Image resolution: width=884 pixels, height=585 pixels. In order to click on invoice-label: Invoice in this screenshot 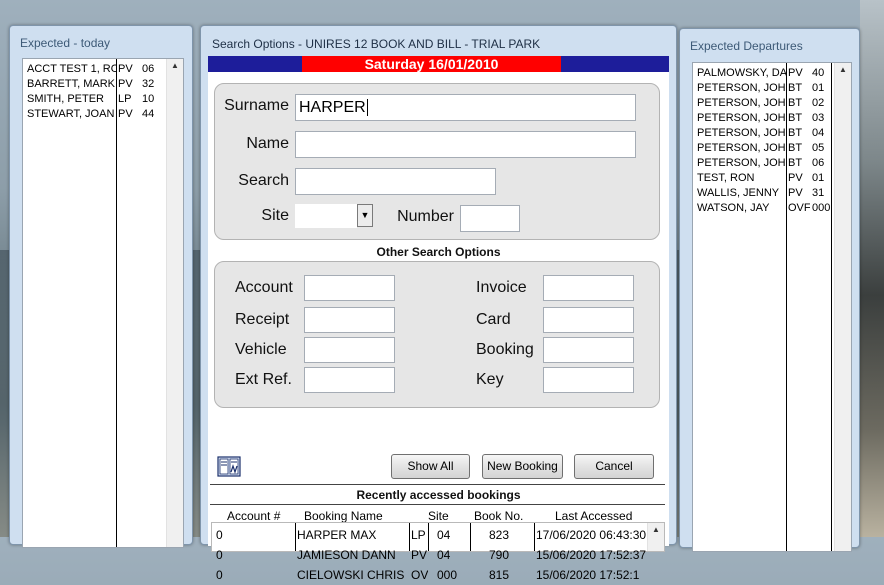, I will do `click(501, 287)`.